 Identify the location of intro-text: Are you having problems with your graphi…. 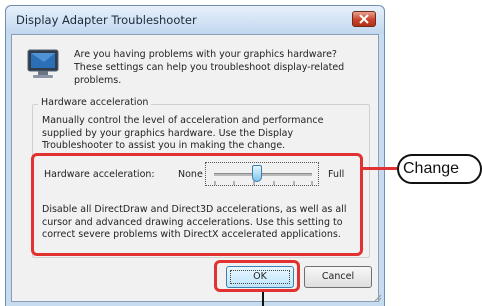
(209, 67).